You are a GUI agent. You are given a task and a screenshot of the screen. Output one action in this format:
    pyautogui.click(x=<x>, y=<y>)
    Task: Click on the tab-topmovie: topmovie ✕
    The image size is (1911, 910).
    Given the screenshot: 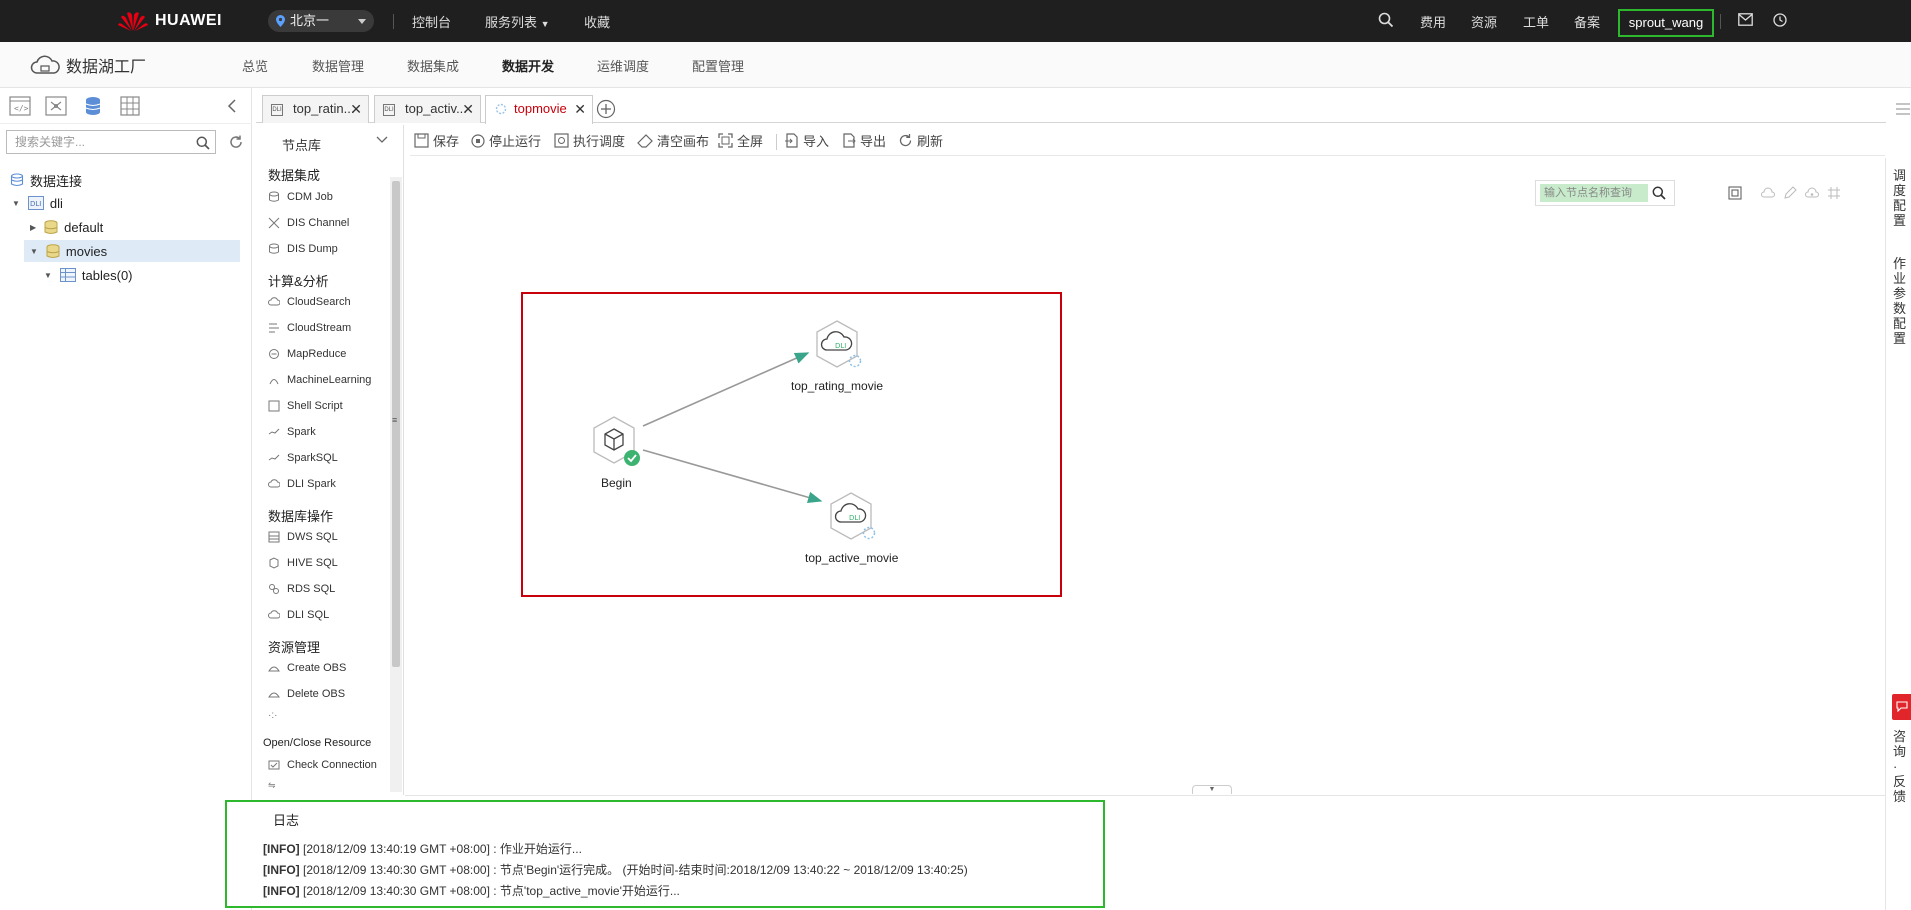 What is the action you would take?
    pyautogui.click(x=539, y=109)
    